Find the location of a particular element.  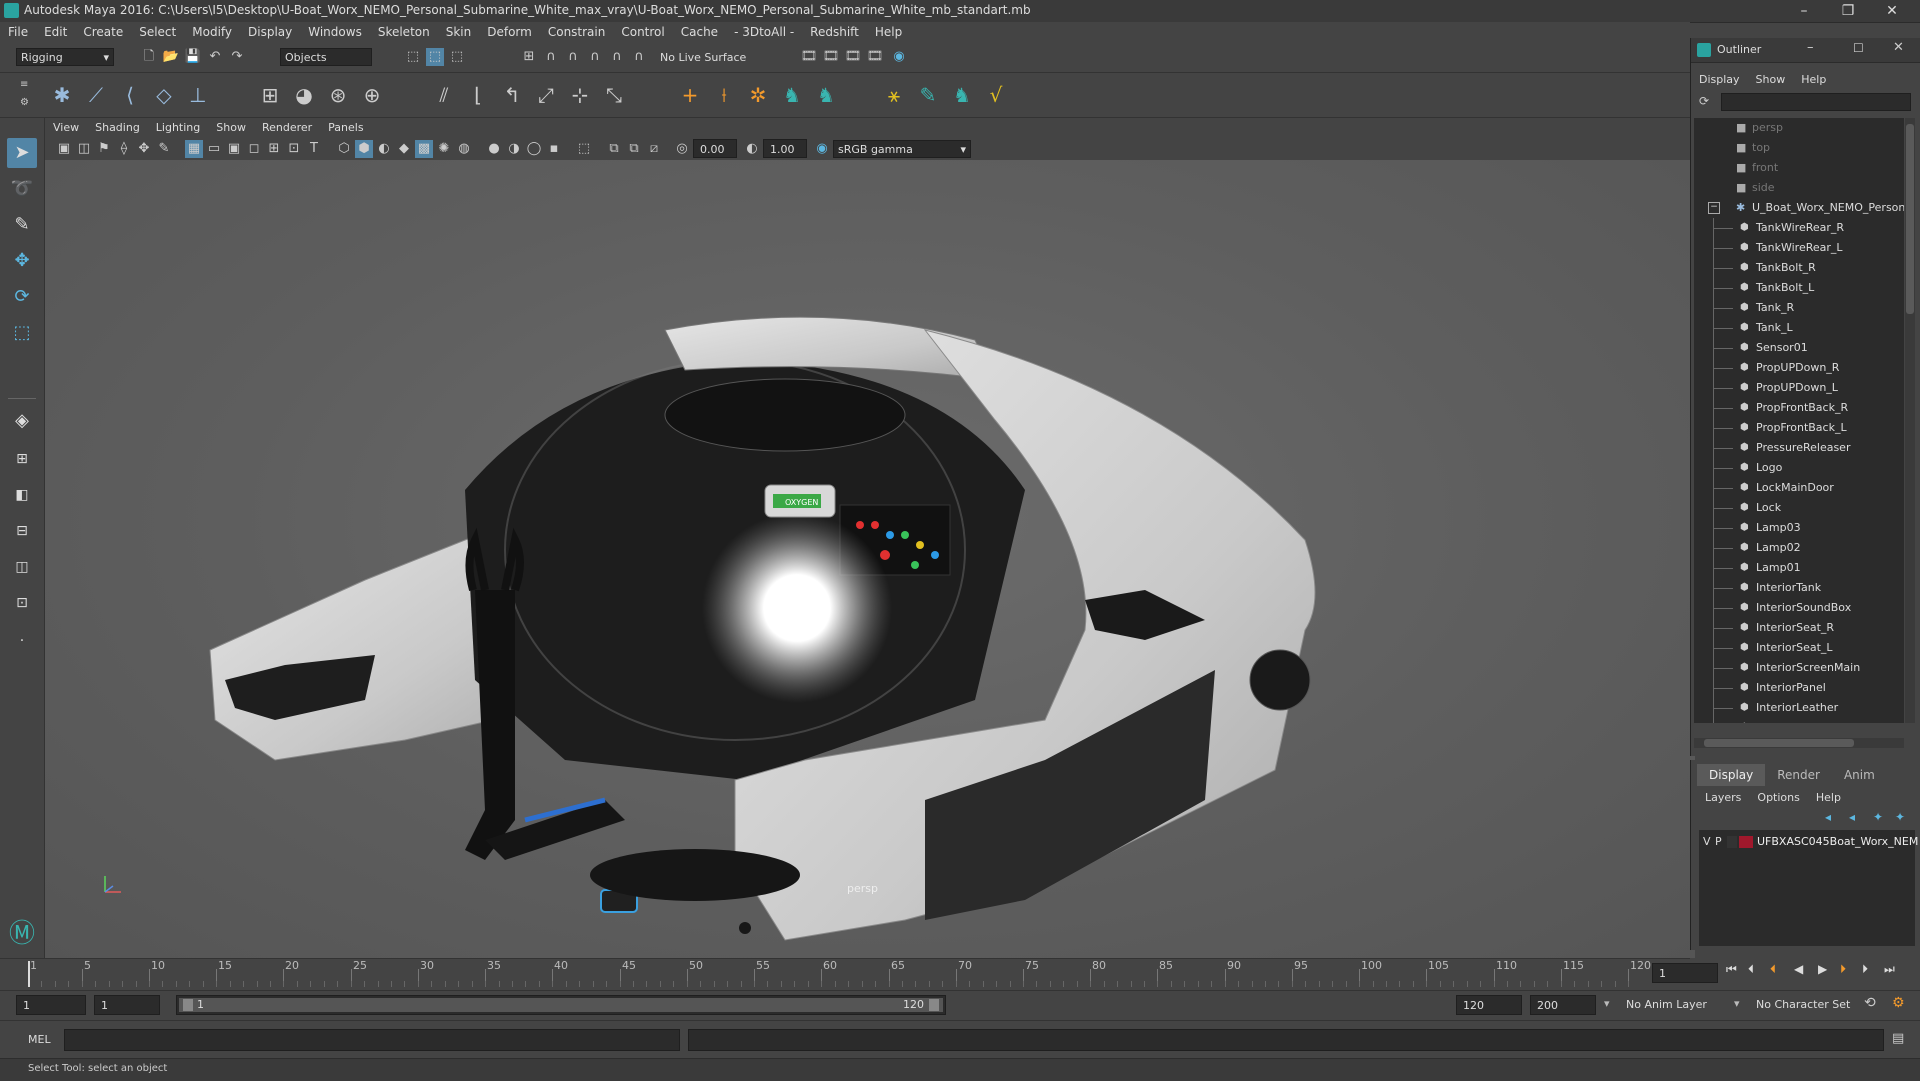

persp-graph-layout-icon: ⊟ is located at coordinates (22, 531).